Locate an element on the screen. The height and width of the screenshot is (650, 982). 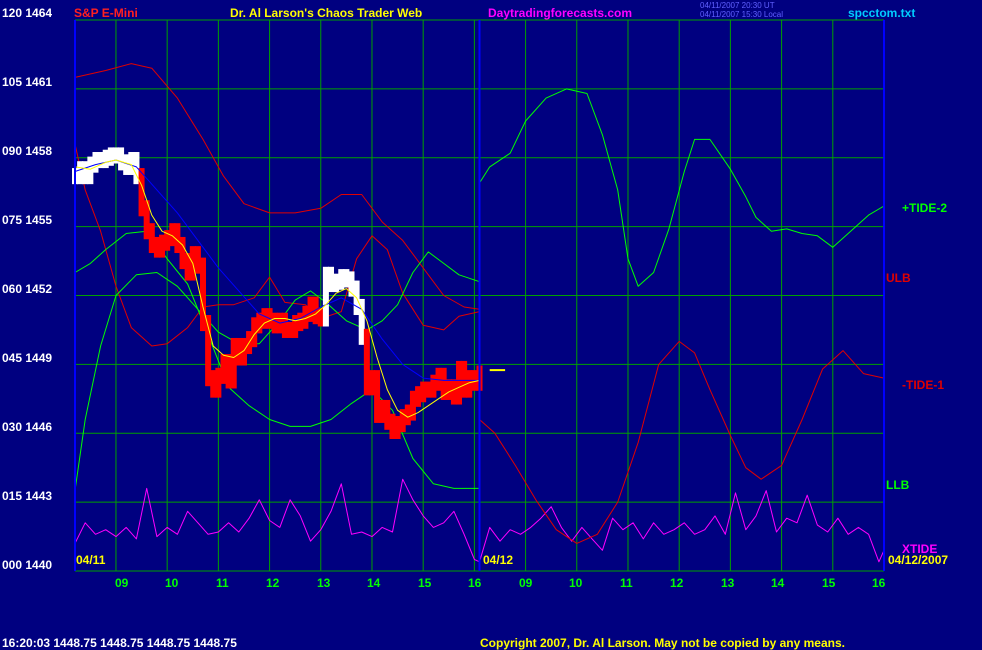
y-tick-label: 030 1446 is located at coordinates (27, 427).